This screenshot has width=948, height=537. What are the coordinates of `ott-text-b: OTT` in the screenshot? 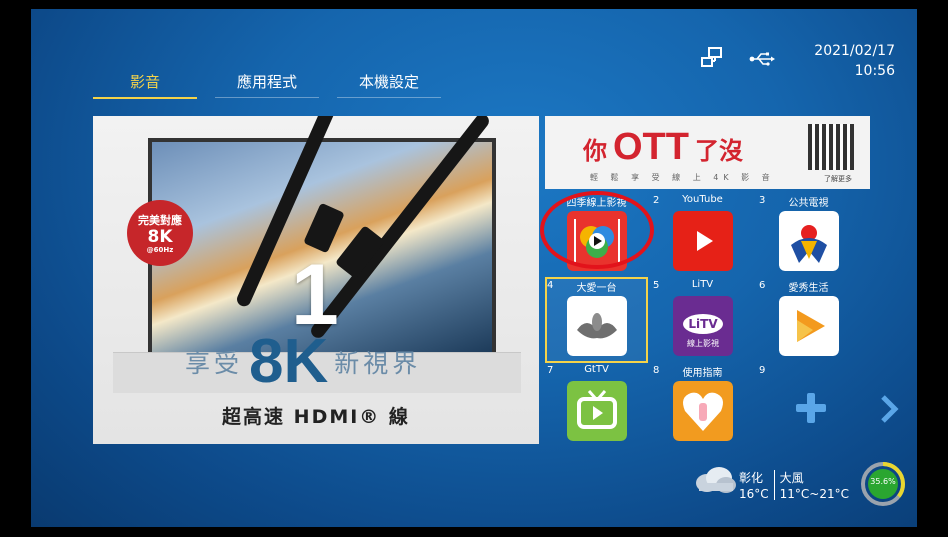 It's located at (651, 147).